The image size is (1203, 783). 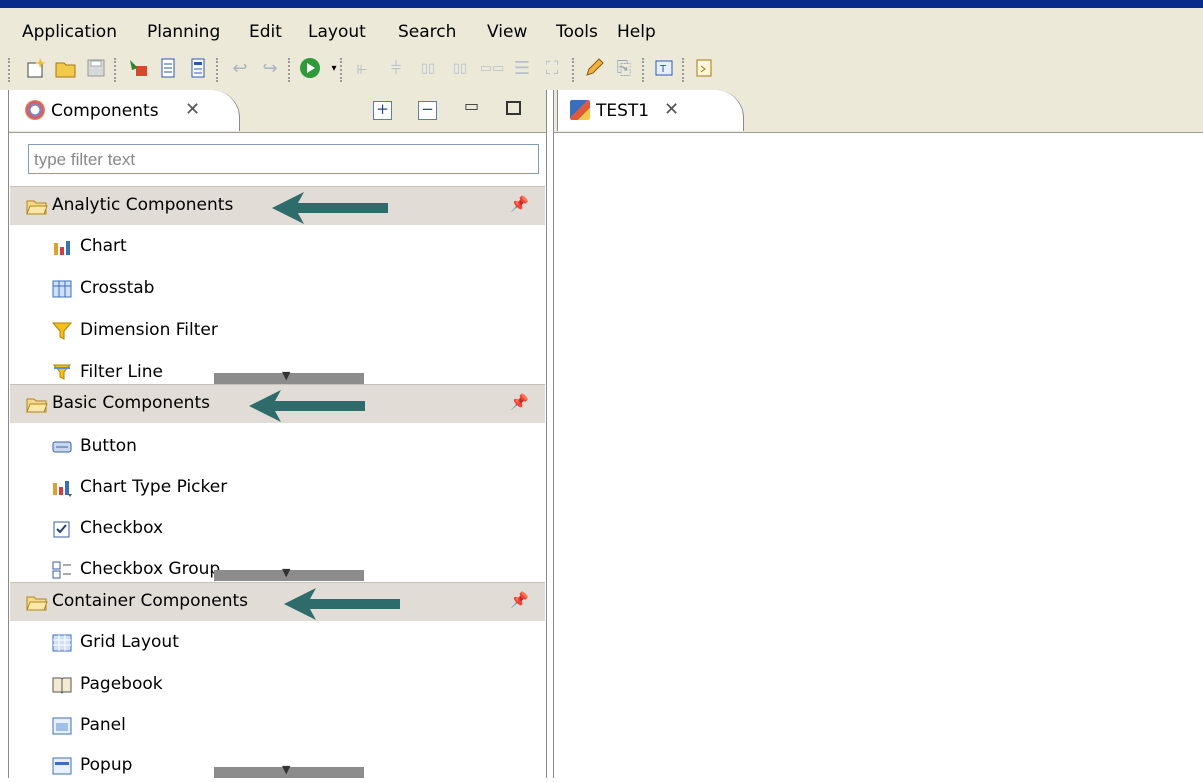 What do you see at coordinates (522, 68) in the screenshot?
I see `align-middle-icon: ☰` at bounding box center [522, 68].